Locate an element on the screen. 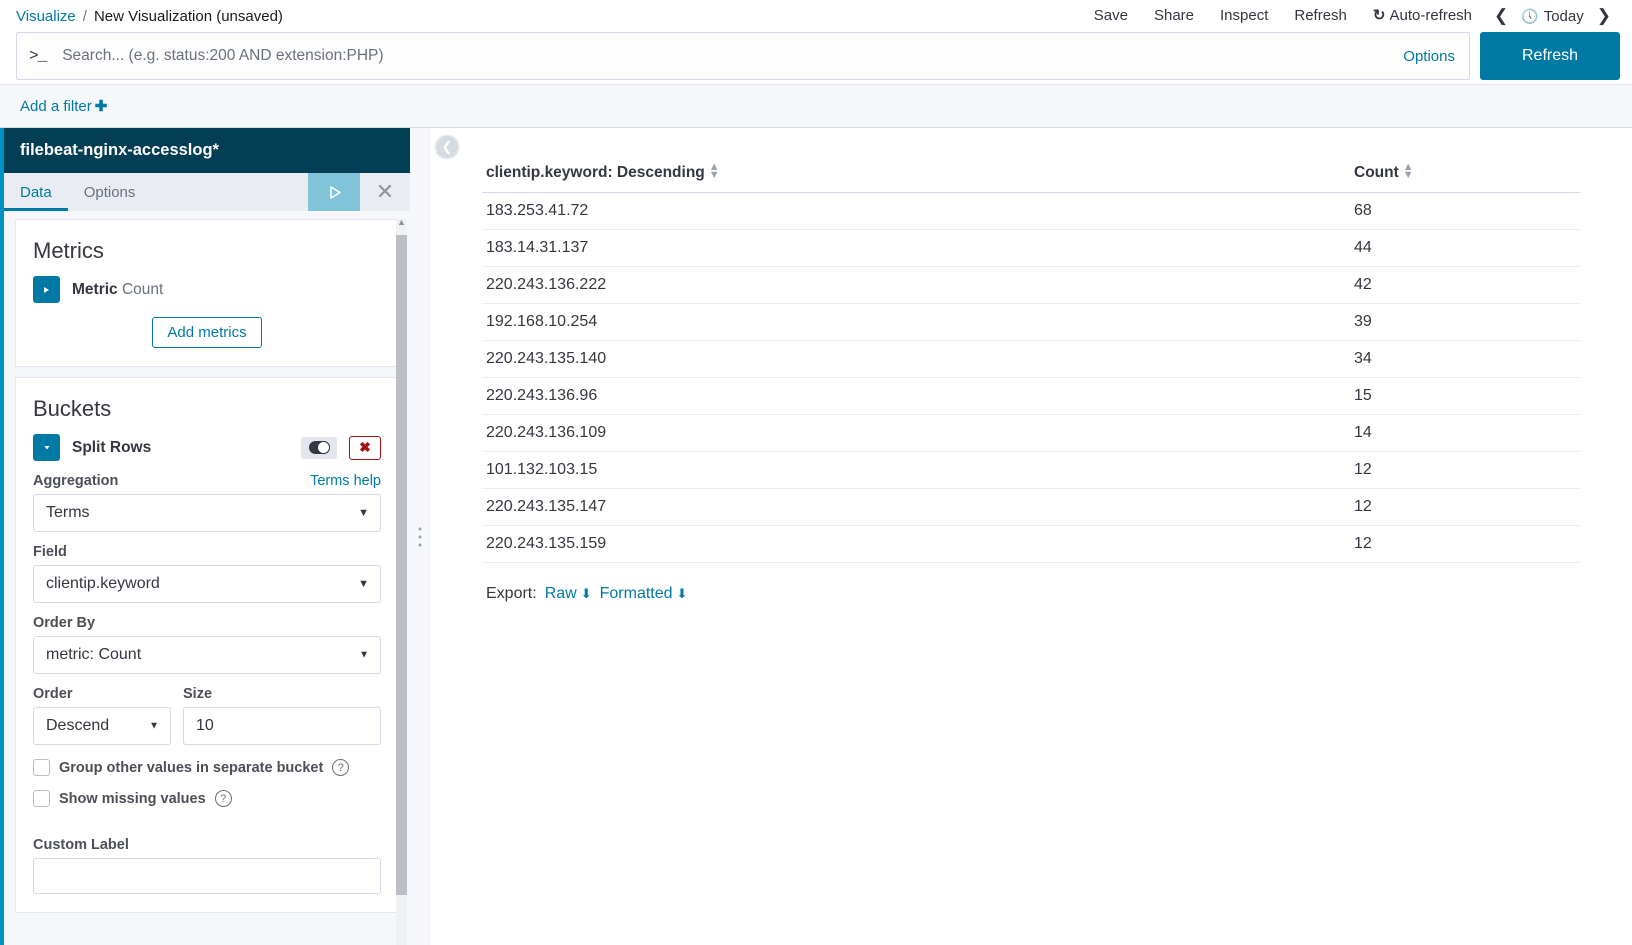  split-rows-collapse-button is located at coordinates (46, 447).